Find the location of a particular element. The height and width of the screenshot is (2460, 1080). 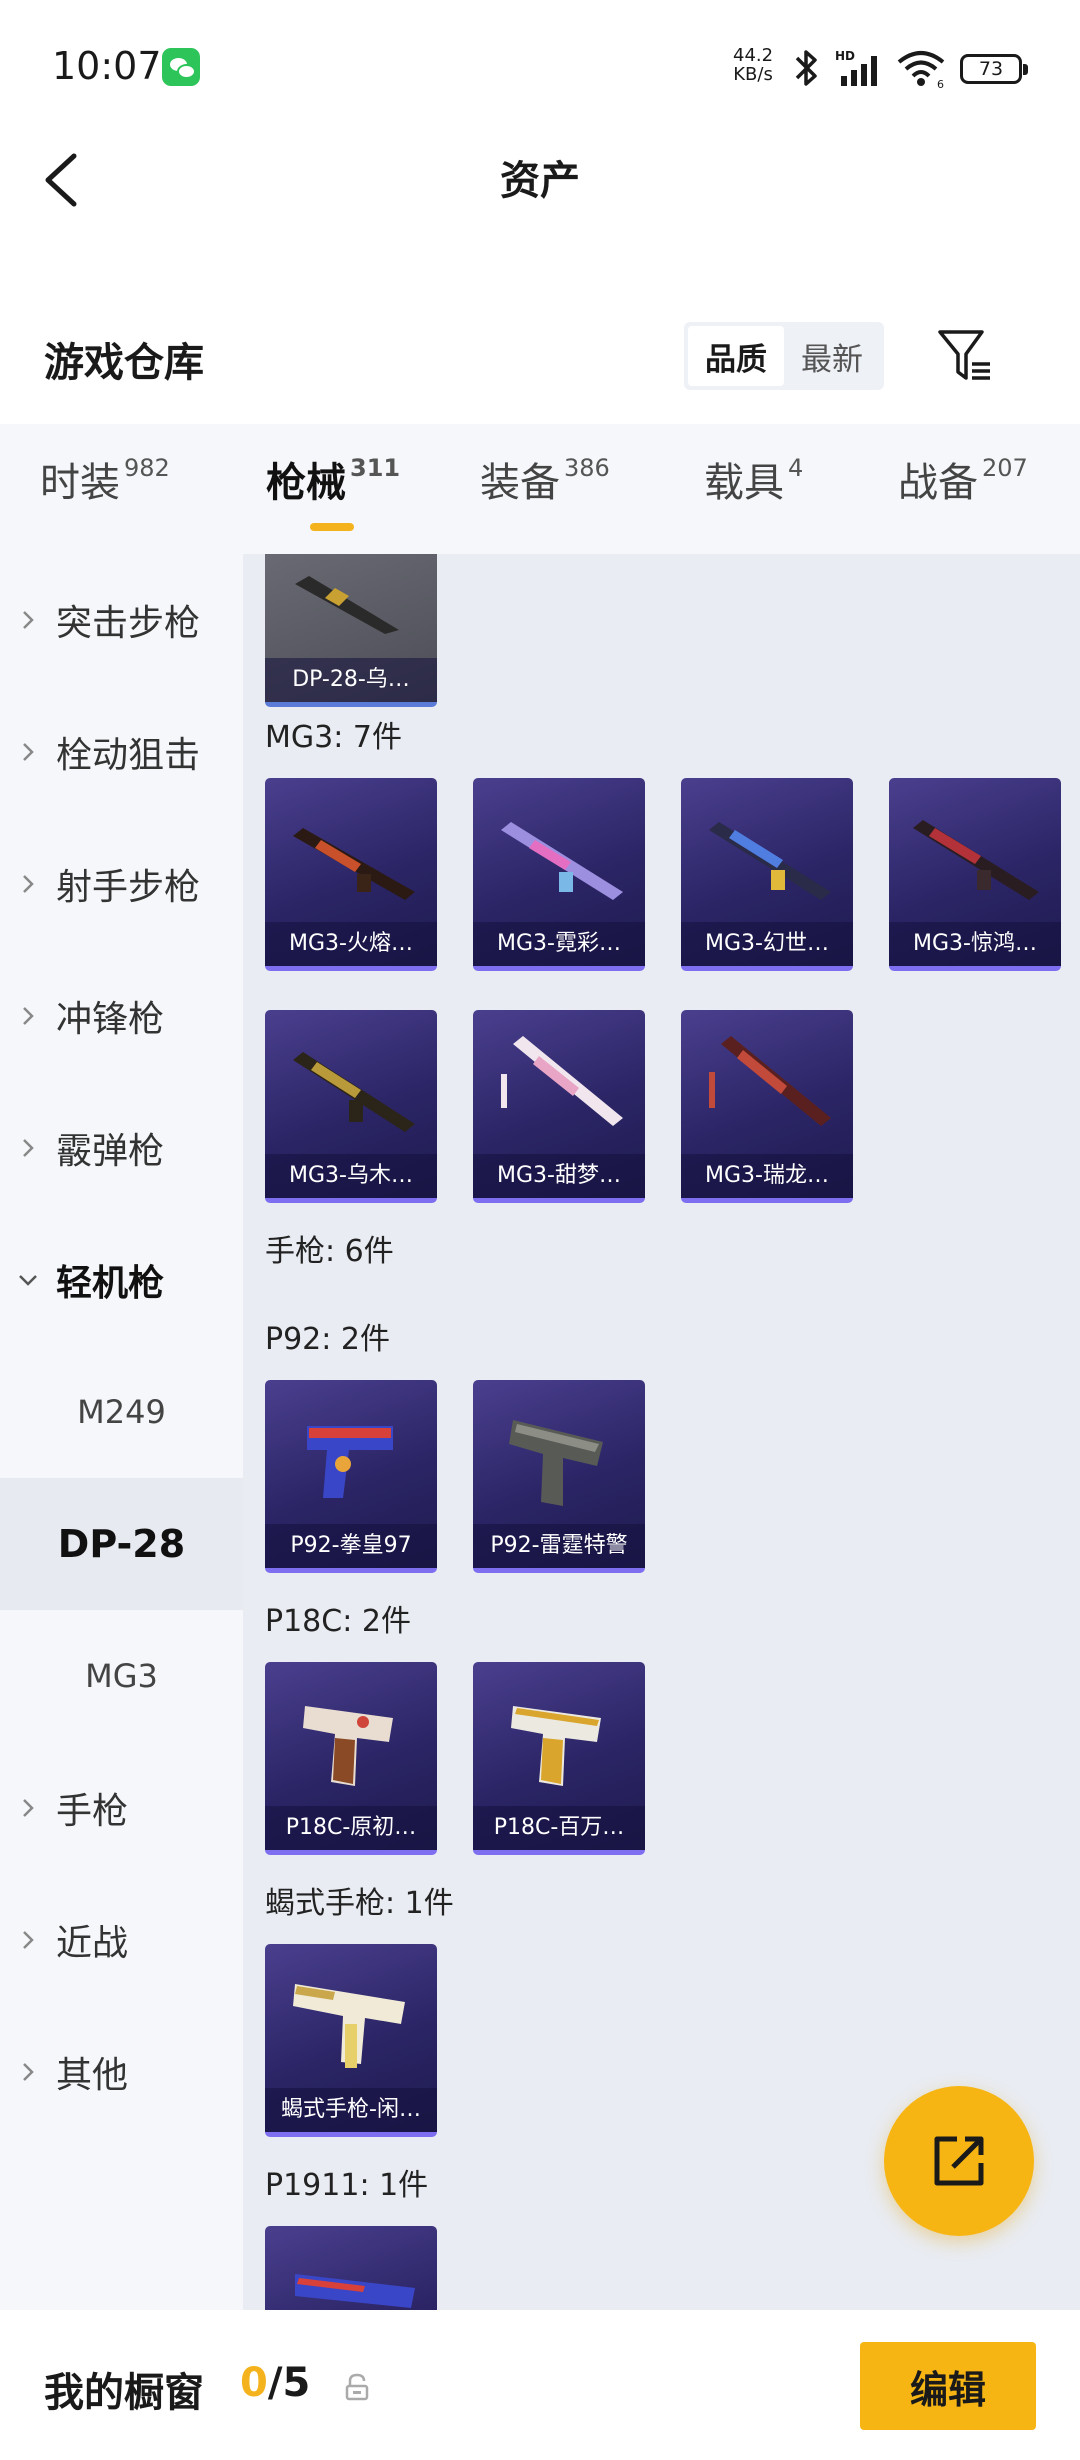

share-button is located at coordinates (959, 2161).